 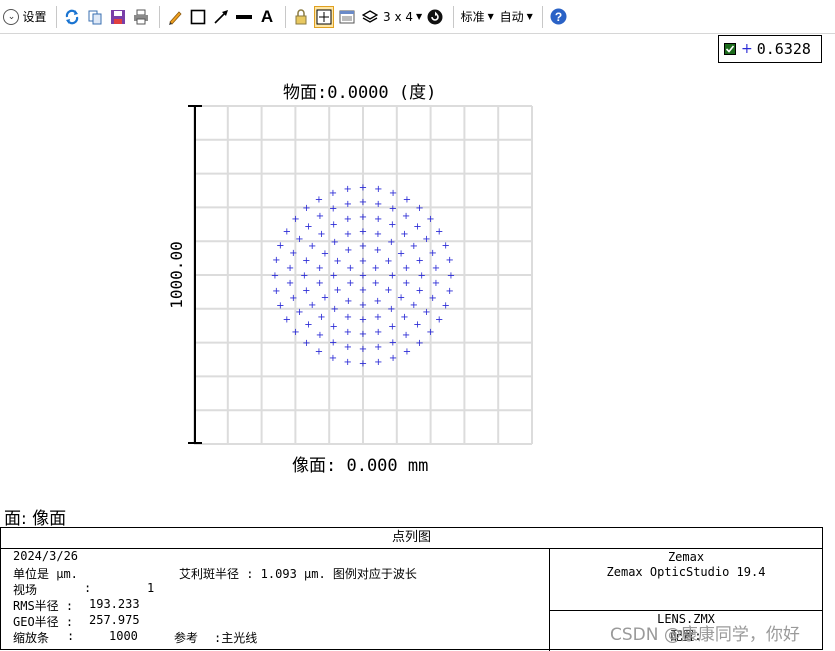 What do you see at coordinates (151, 588) in the screenshot?
I see `field-value: 1` at bounding box center [151, 588].